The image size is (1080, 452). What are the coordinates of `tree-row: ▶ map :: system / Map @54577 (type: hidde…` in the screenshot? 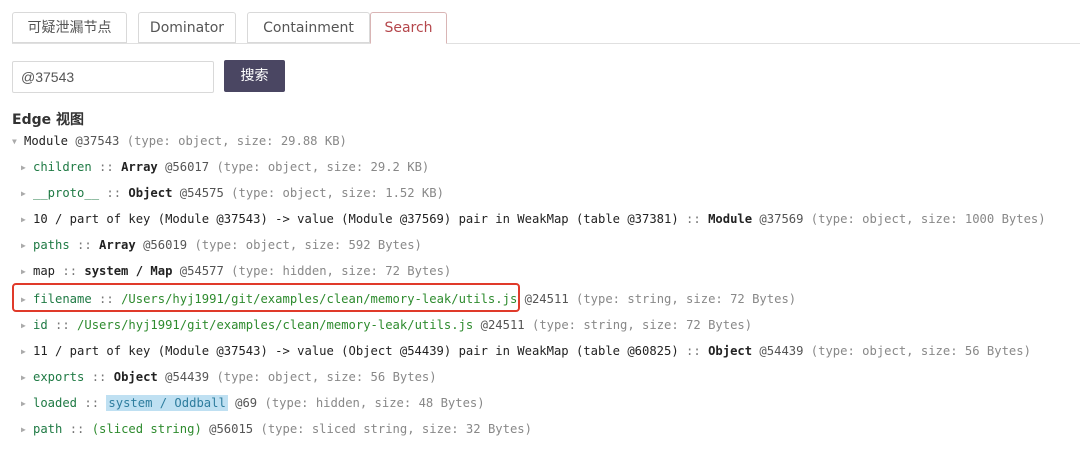 It's located at (236, 271).